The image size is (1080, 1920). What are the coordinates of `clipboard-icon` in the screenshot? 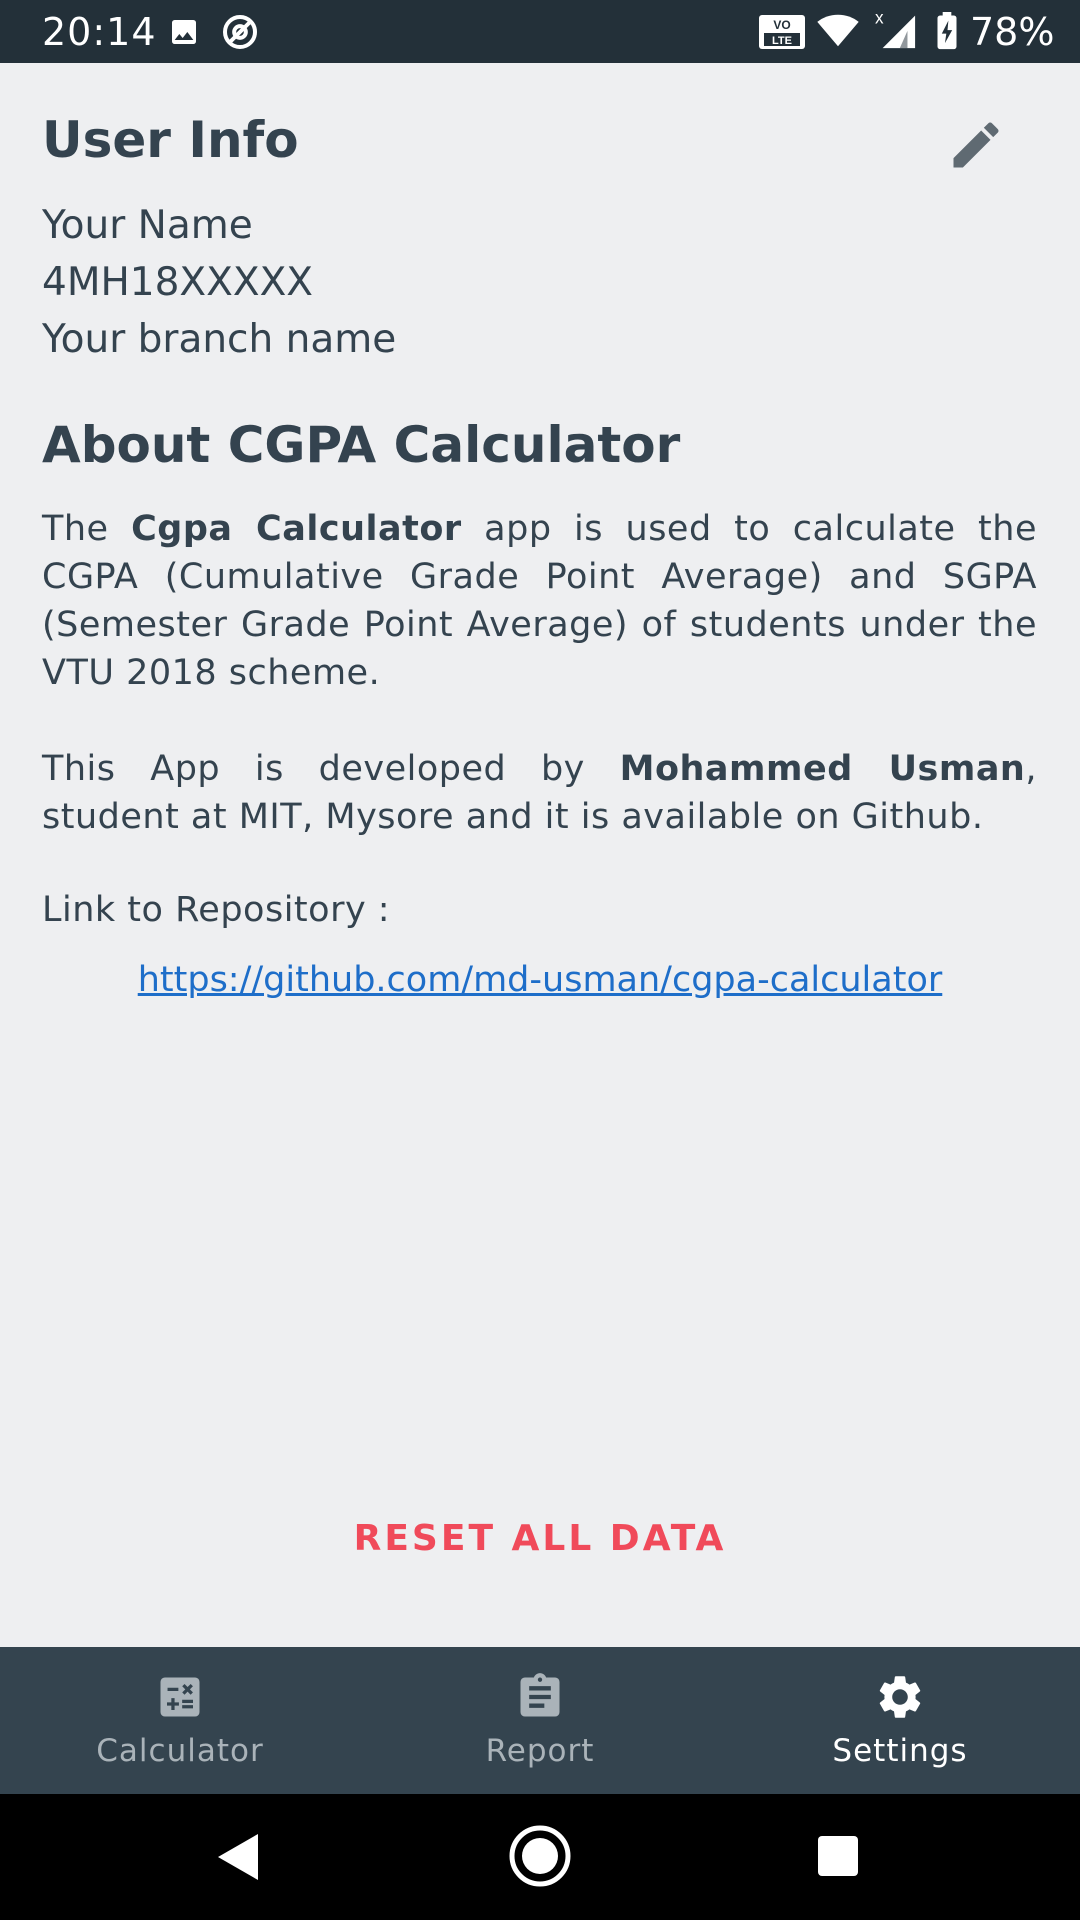 It's located at (540, 1695).